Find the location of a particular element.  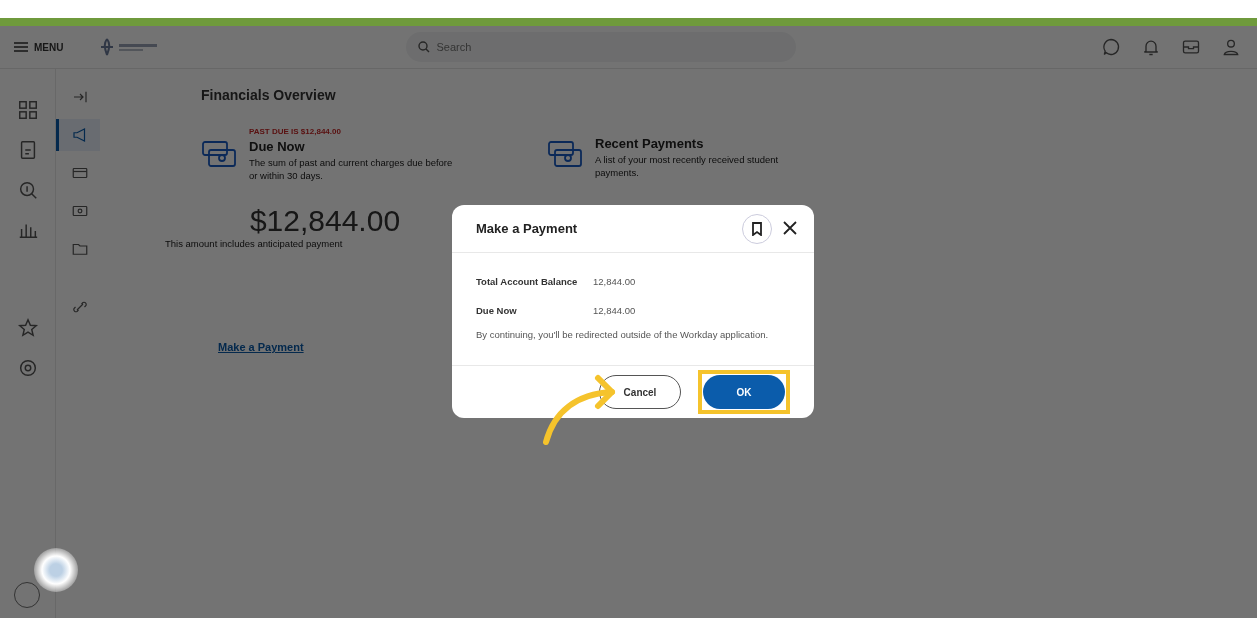

menu-button: MENU is located at coordinates (39, 47).